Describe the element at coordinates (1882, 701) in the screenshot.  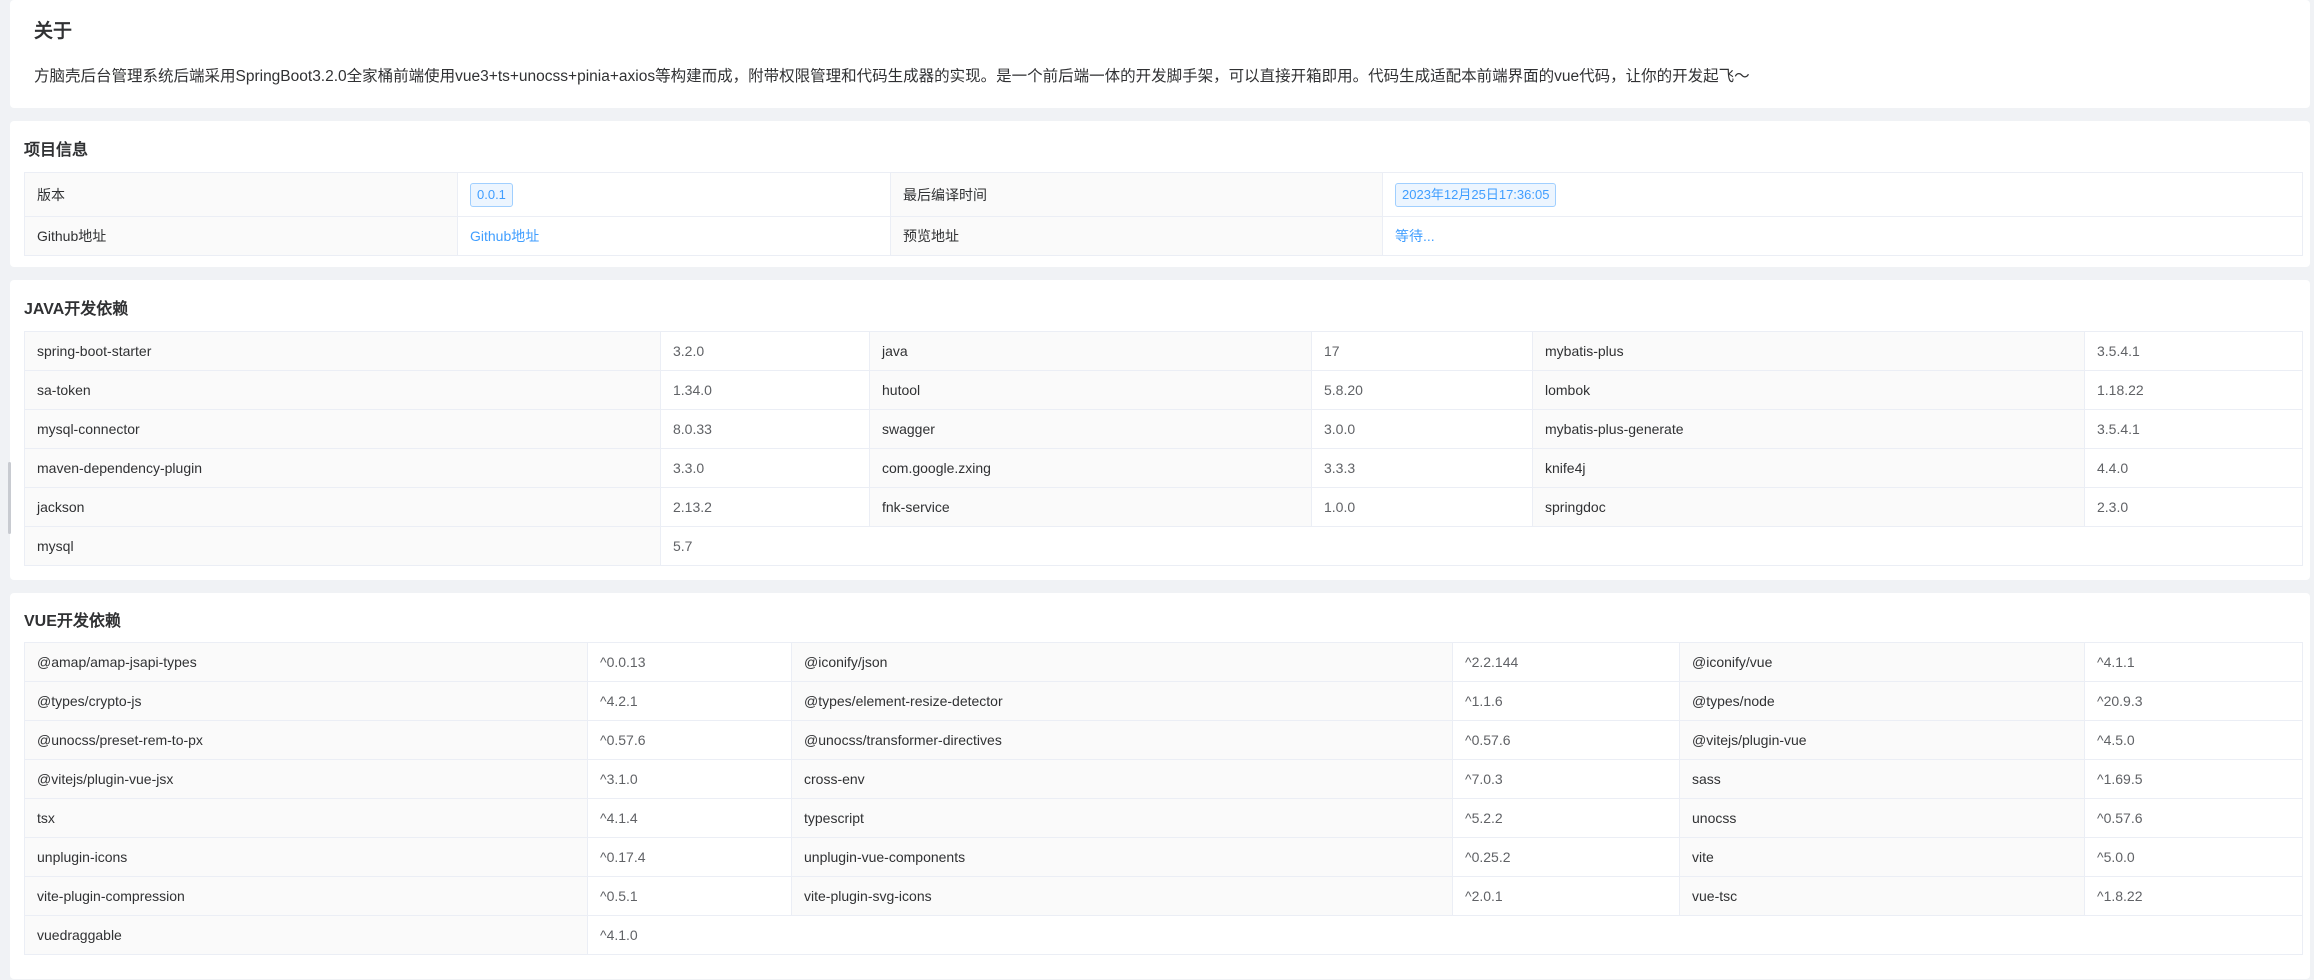
I see `dependency-name: @types/node` at that location.